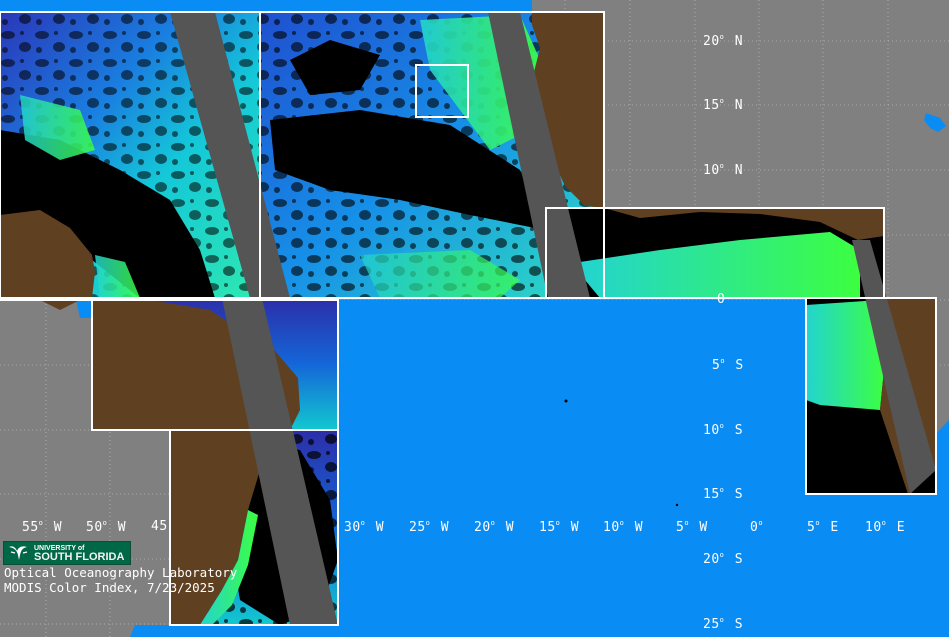 This screenshot has width=949, height=637. Describe the element at coordinates (721, 299) in the screenshot. I see `lat-label-0: 0` at that location.